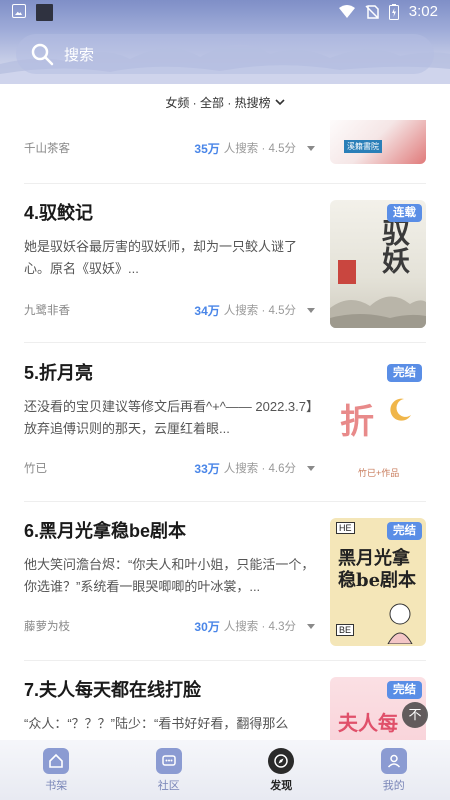 Image resolution: width=450 pixels, height=800 pixels. I want to click on bottom-navigation: 书架 社区 发现 我的, so click(225, 770).